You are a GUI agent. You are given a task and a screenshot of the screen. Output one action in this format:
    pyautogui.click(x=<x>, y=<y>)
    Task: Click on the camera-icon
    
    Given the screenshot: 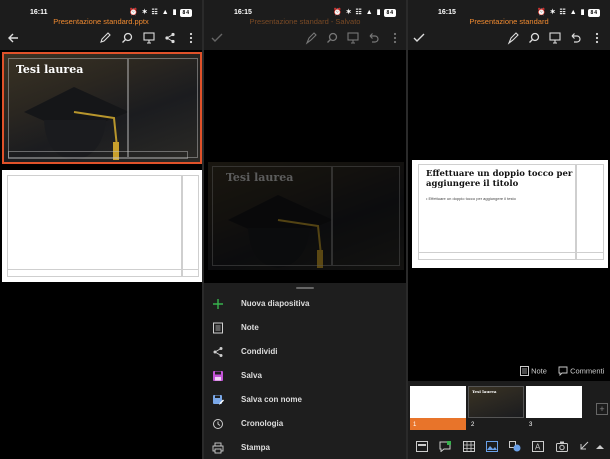 What is the action you would take?
    pyautogui.click(x=562, y=446)
    